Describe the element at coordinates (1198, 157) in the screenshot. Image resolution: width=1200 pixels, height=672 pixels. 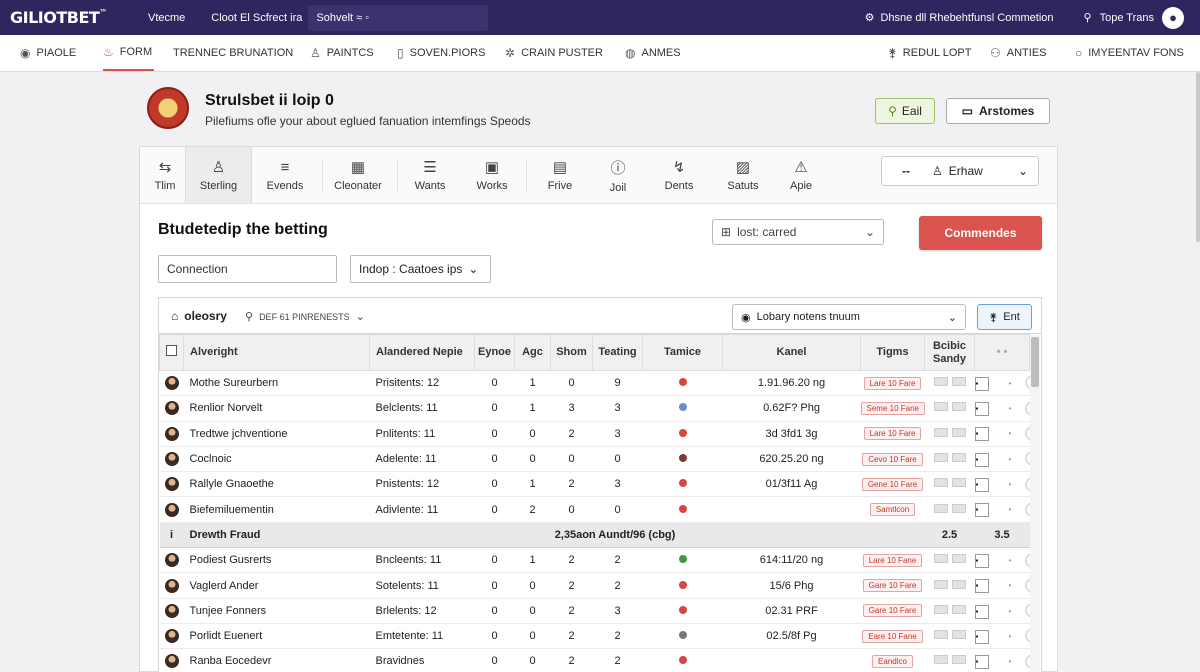
I see `page-scrollbar` at that location.